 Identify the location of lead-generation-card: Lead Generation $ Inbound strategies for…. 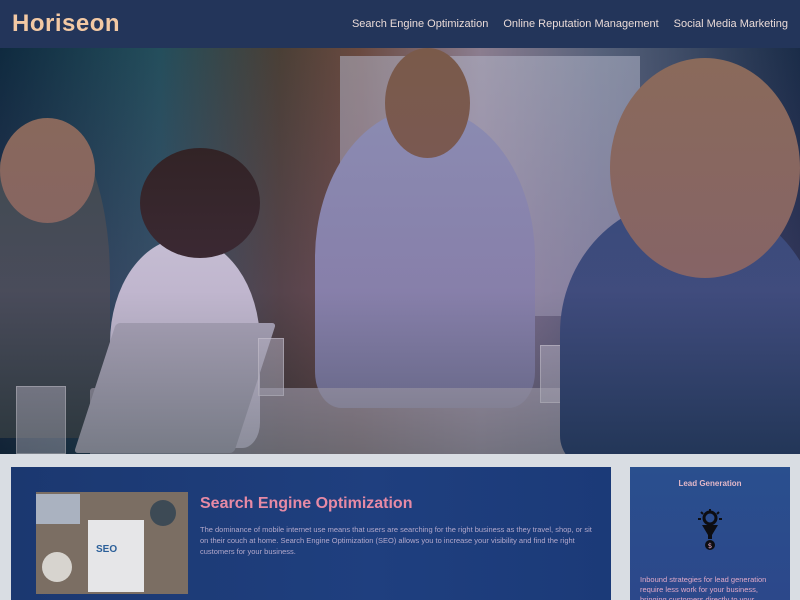
(710, 533).